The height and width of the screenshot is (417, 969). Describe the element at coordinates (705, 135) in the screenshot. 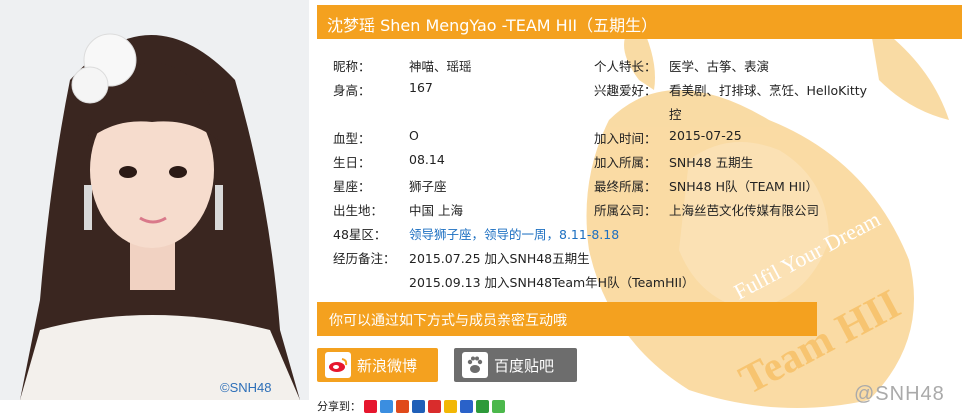

I see `value-join-date: 2015-07-25` at that location.